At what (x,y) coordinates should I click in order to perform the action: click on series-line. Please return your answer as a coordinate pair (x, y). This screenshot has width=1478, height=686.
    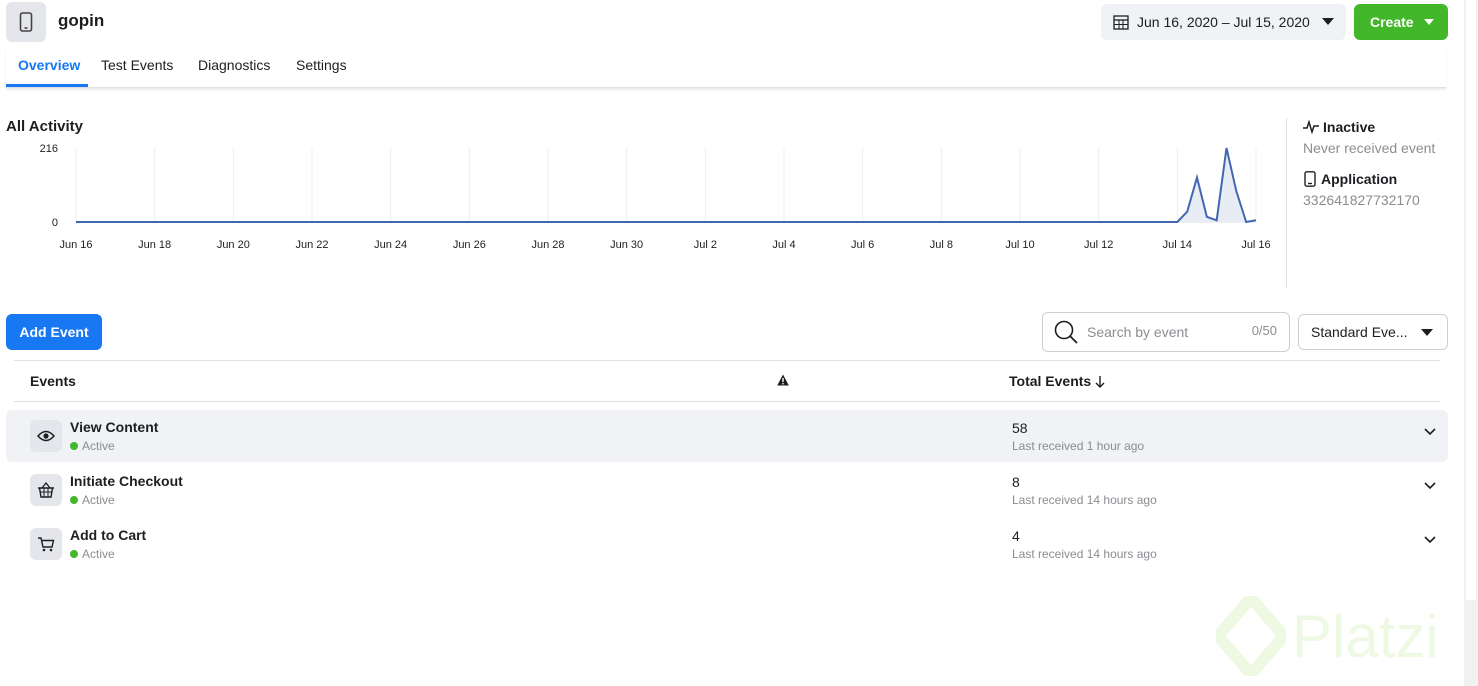
    Looking at the image, I should click on (666, 185).